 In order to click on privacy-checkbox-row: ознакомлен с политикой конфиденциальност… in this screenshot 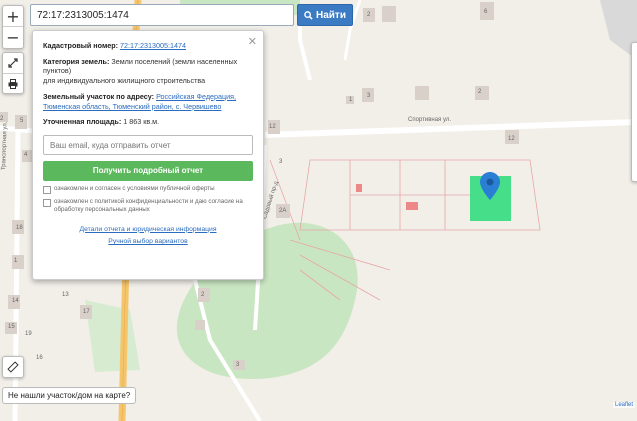, I will do `click(148, 206)`.